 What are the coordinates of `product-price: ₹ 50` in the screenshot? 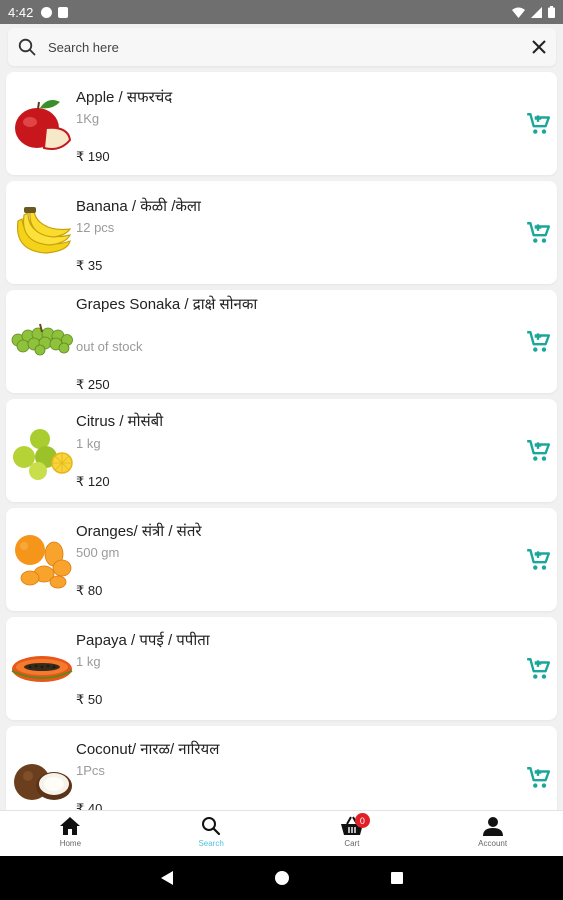 It's located at (89, 699).